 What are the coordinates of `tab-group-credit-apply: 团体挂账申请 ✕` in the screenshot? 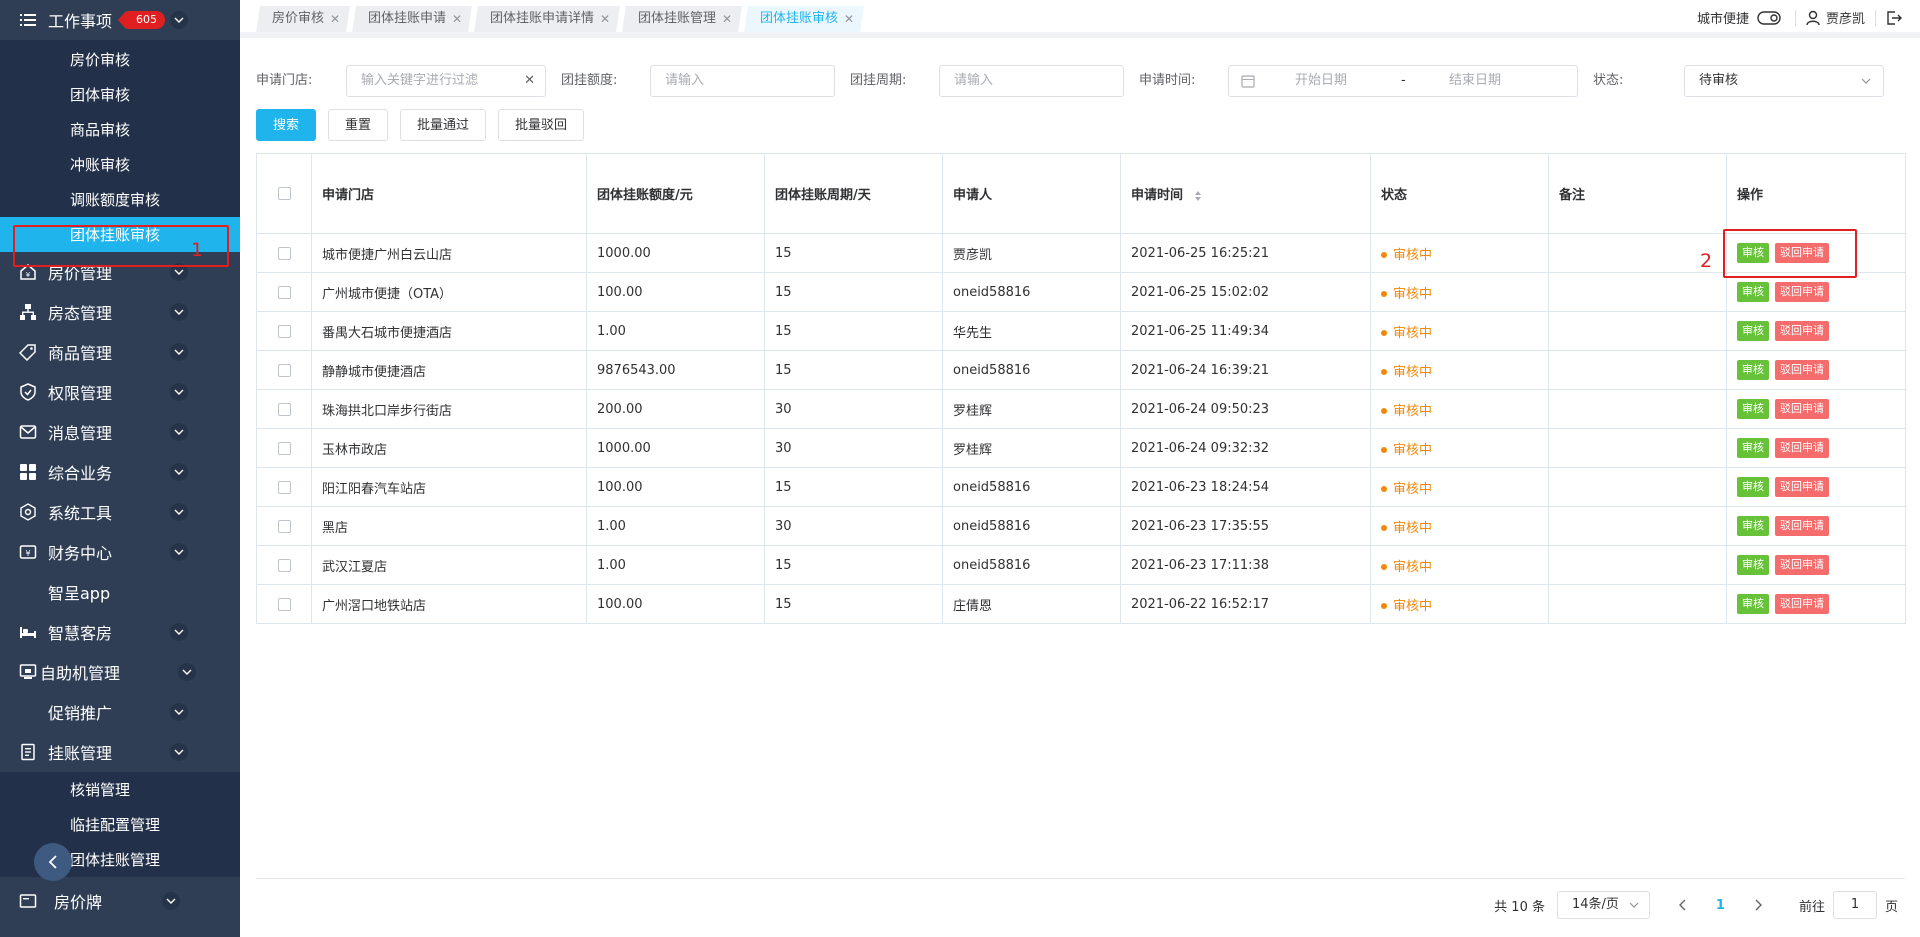 It's located at (412, 19).